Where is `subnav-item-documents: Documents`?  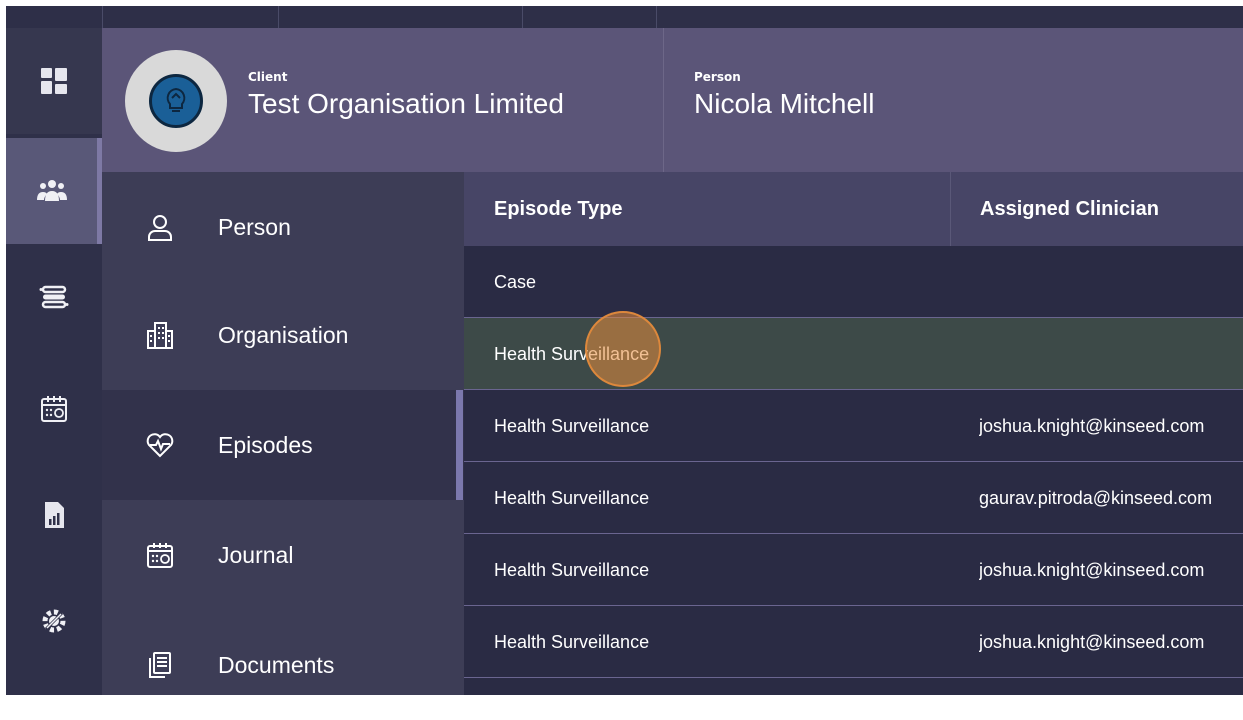 subnav-item-documents: Documents is located at coordinates (283, 665).